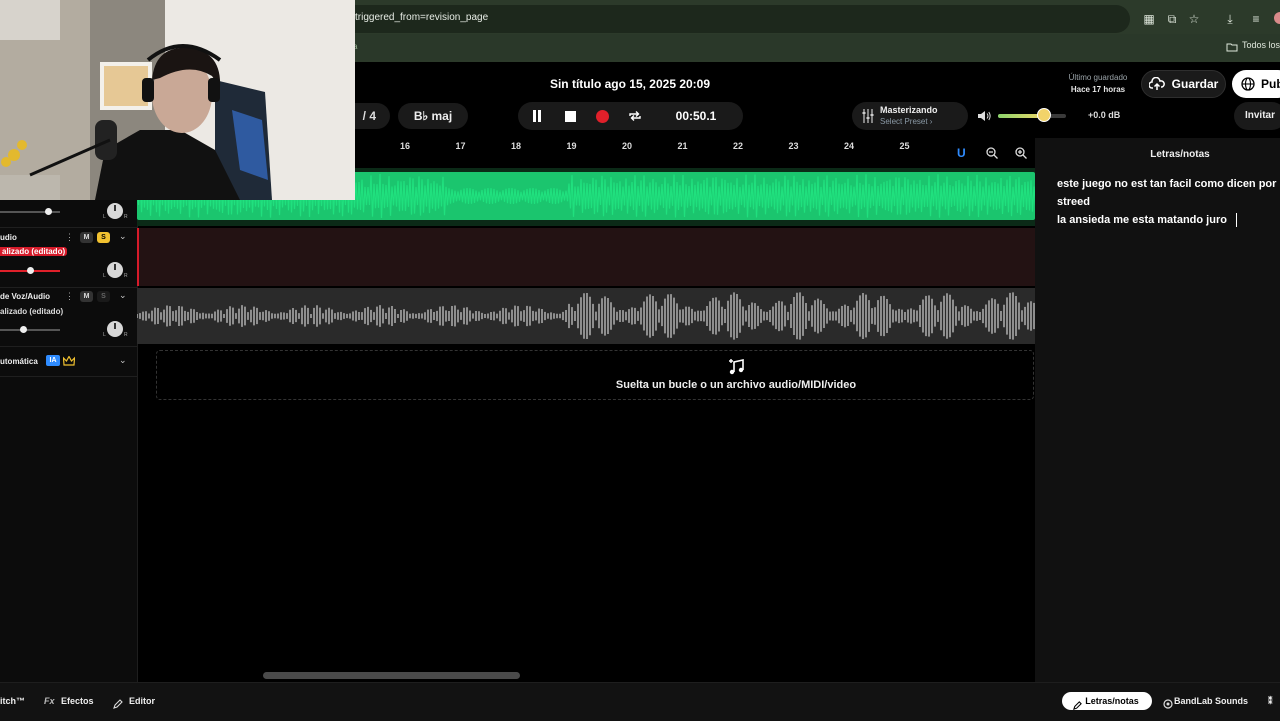 The image size is (1280, 721). I want to click on media-control-icon: ≡, so click(1256, 19).